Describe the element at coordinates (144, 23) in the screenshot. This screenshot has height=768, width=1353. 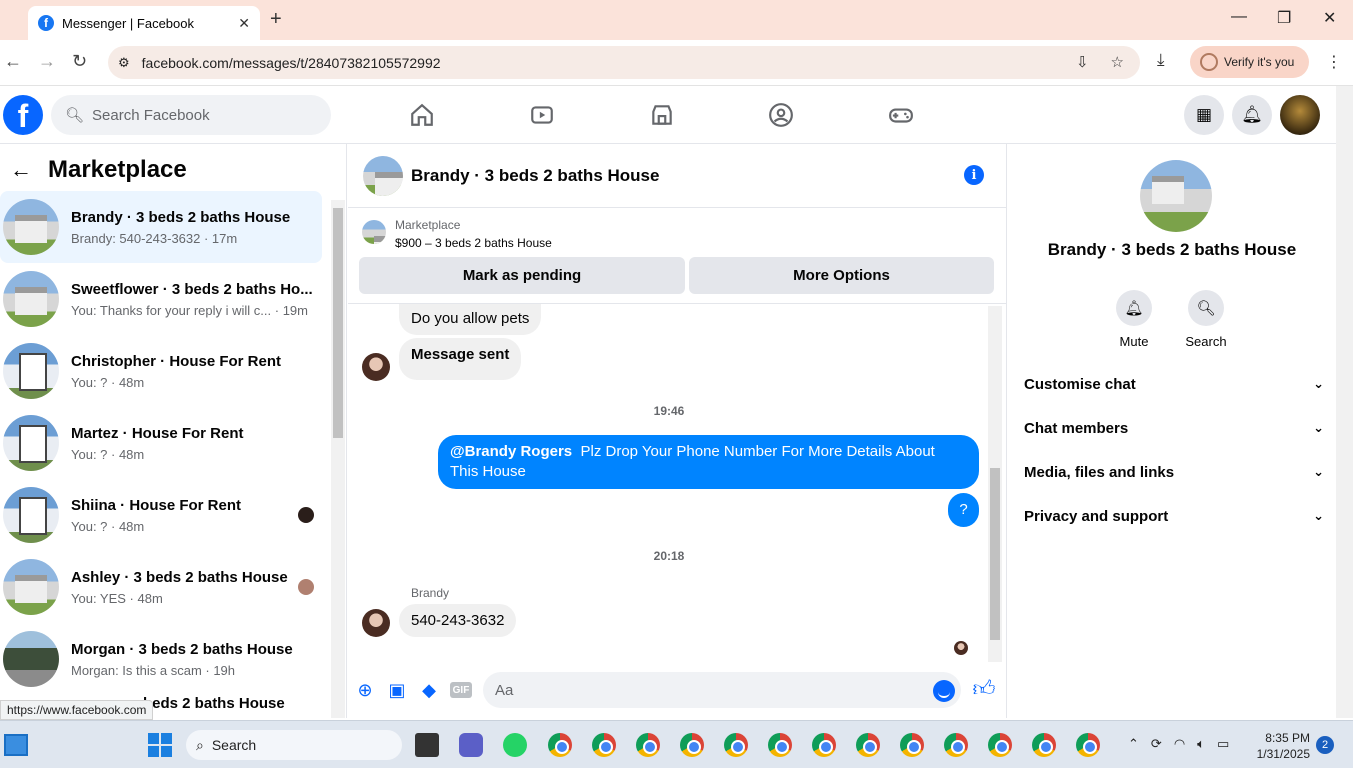
I see `browser-tab: f Messenger | Facebook ✕` at that location.